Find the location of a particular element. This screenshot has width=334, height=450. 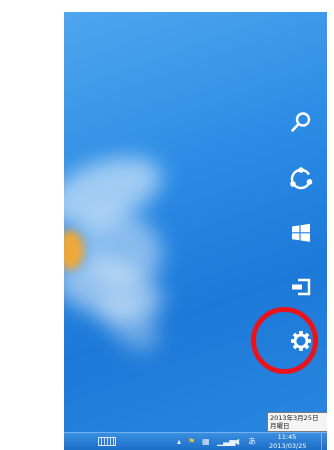

date-tooltip: 2013年3月25日 月曜日 is located at coordinates (297, 422).